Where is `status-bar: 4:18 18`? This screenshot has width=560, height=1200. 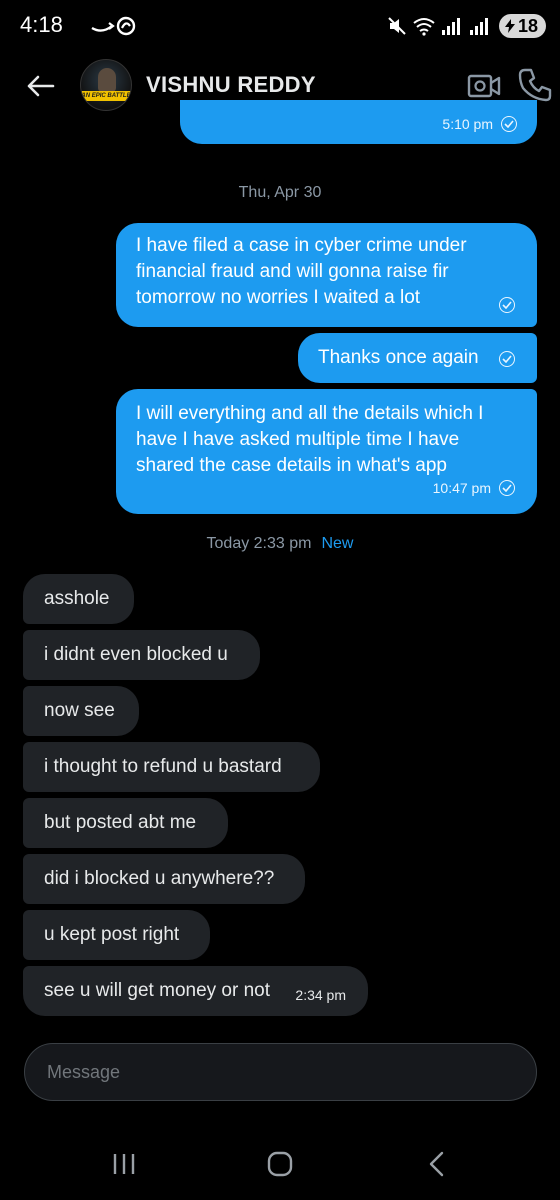 status-bar: 4:18 18 is located at coordinates (280, 26).